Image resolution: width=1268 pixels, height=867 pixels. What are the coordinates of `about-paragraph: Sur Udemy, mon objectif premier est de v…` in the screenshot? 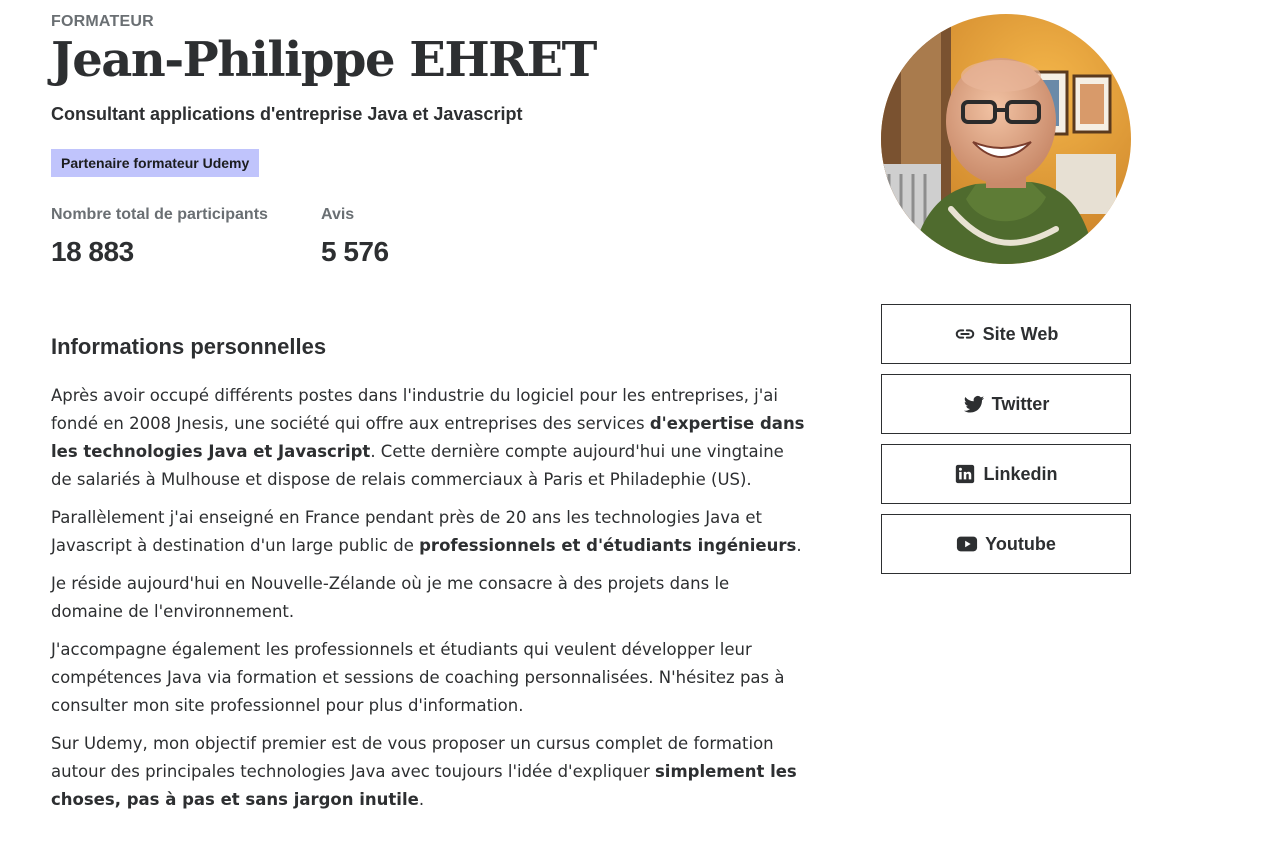 It's located at (428, 772).